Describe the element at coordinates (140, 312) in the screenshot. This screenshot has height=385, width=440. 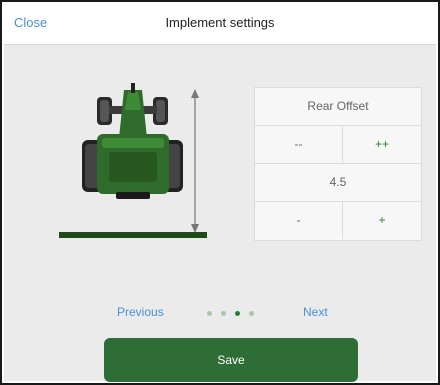
I see `previous-button: Previous` at that location.